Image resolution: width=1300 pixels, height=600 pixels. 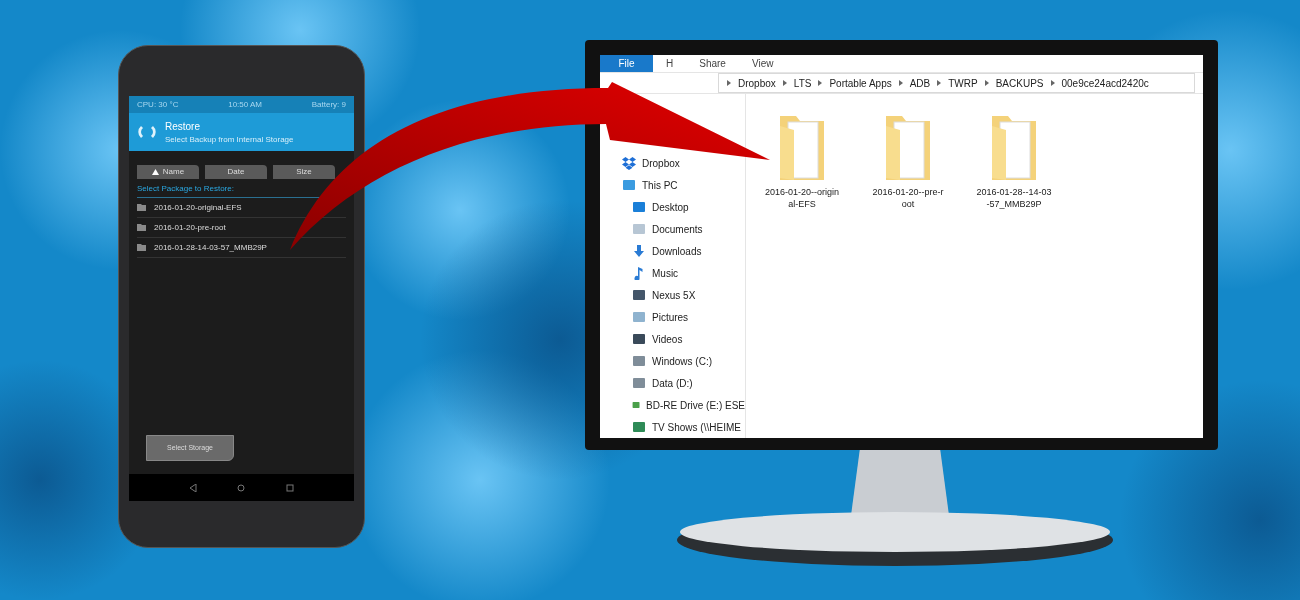 What do you see at coordinates (210, 247) in the screenshot?
I see `package-name: 2016-01-28-14-03-57_MMB29P` at bounding box center [210, 247].